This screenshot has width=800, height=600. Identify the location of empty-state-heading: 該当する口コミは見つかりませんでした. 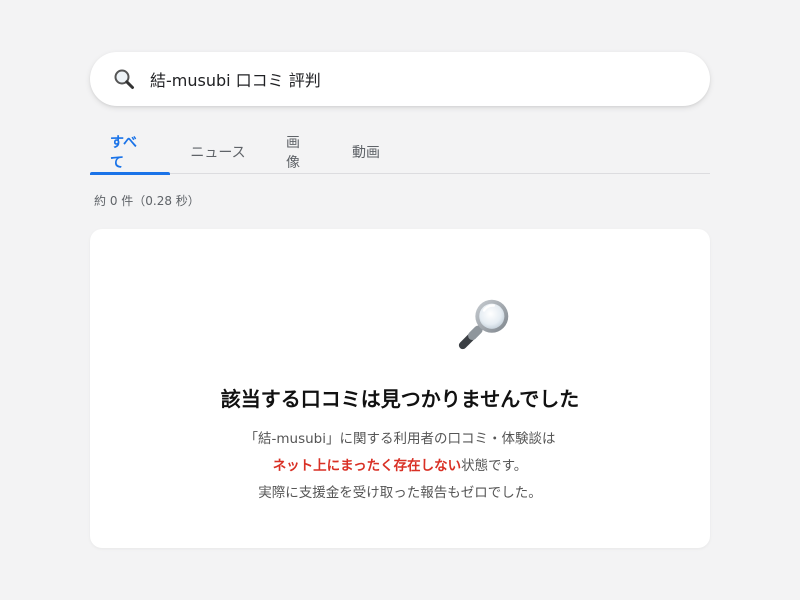
(400, 399).